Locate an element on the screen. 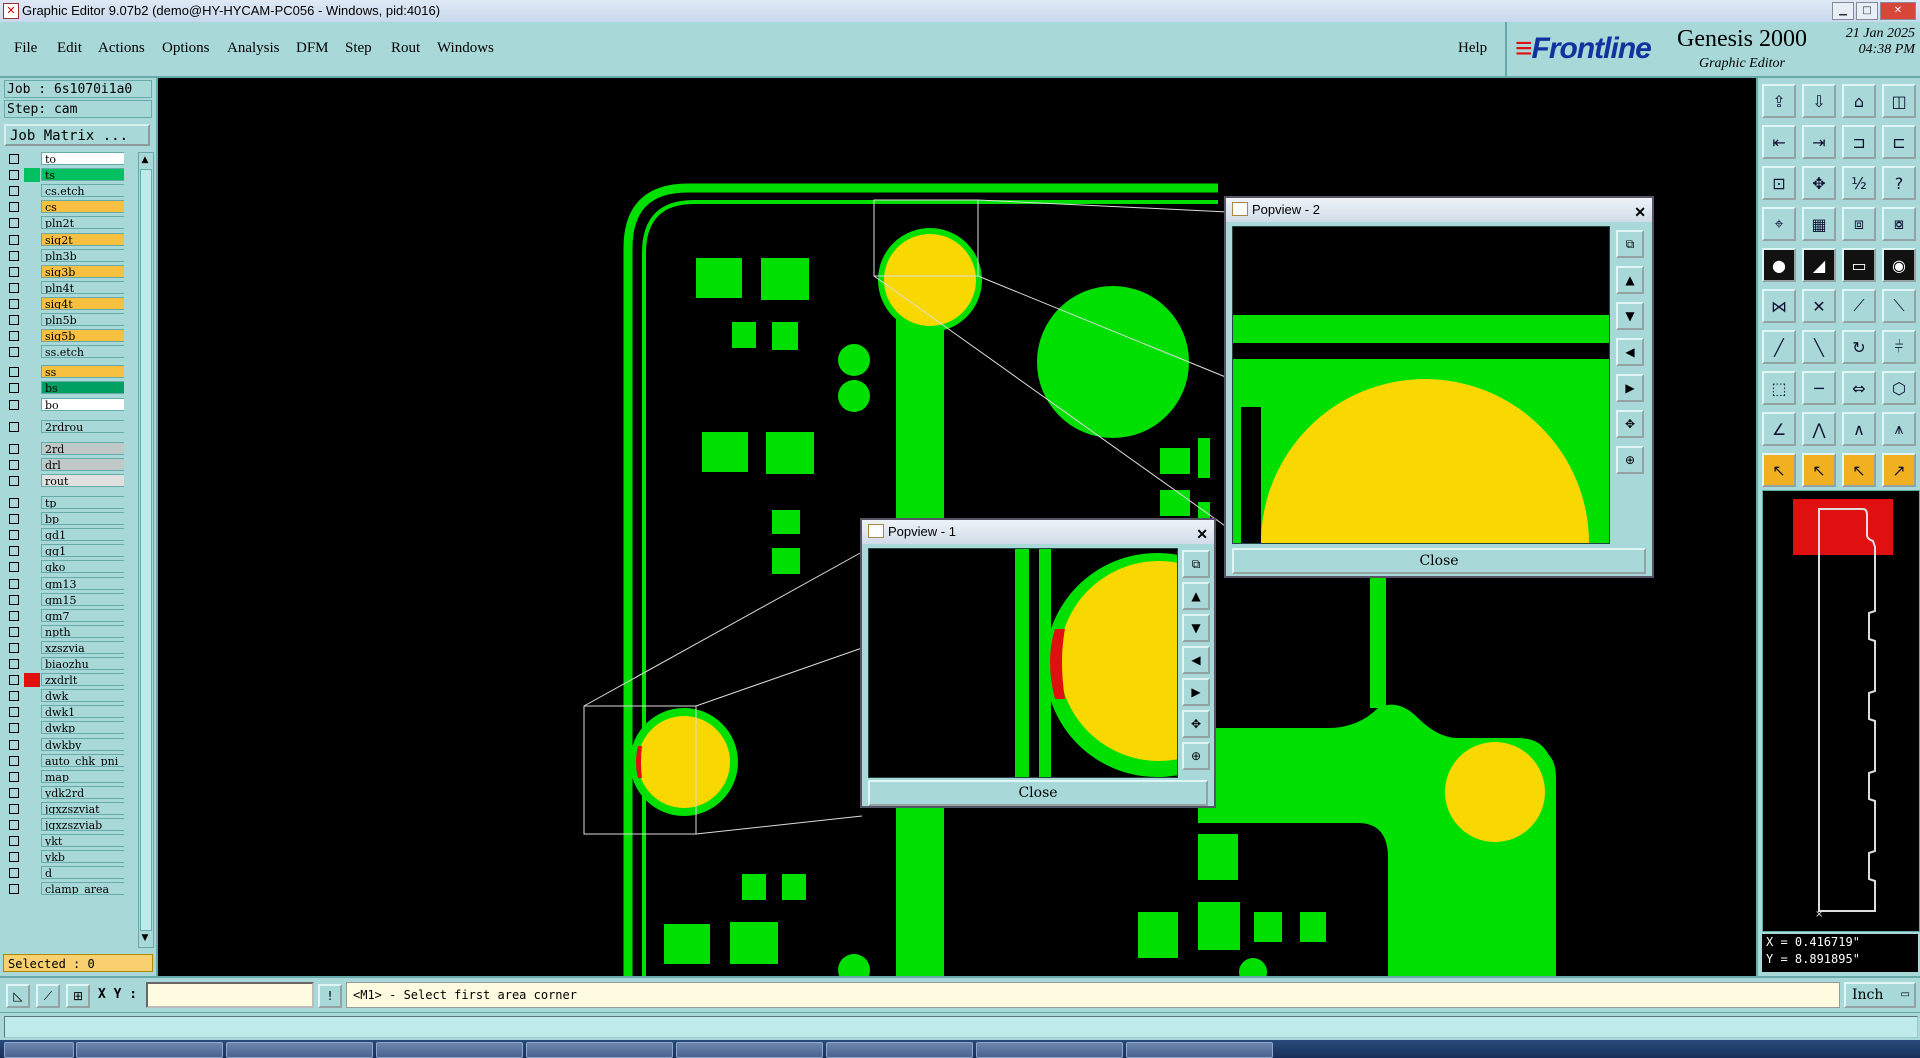  layer-row: zxdrlt is located at coordinates (64, 680).